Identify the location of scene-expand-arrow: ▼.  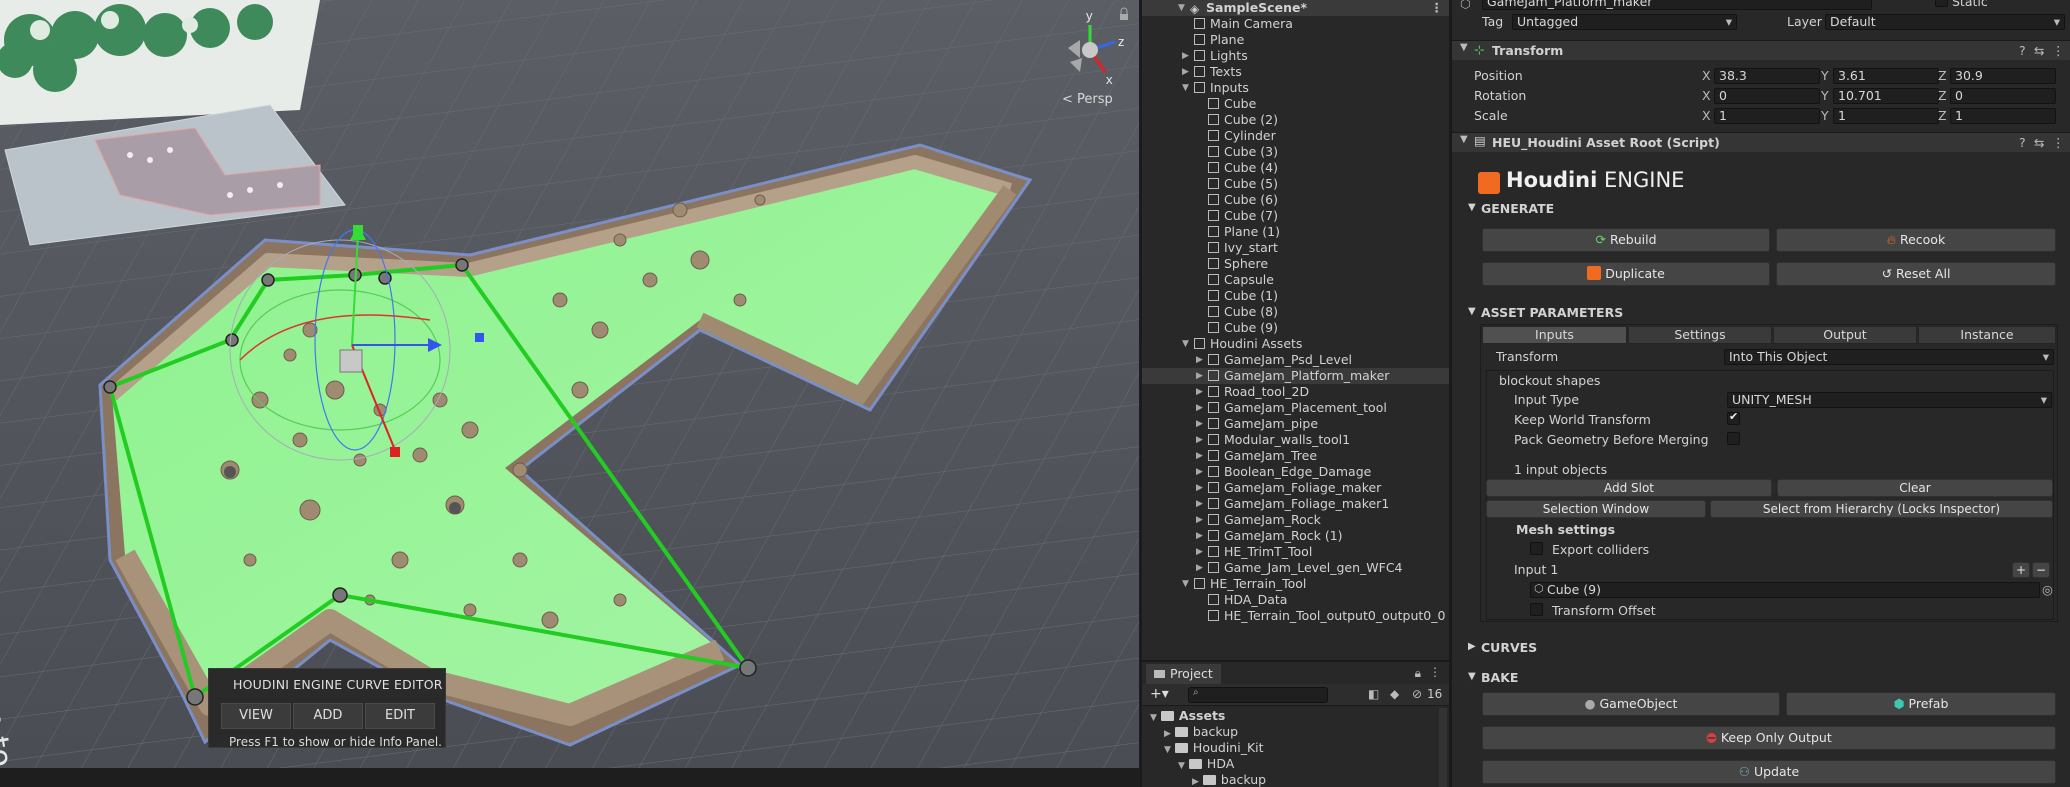
(1181, 8).